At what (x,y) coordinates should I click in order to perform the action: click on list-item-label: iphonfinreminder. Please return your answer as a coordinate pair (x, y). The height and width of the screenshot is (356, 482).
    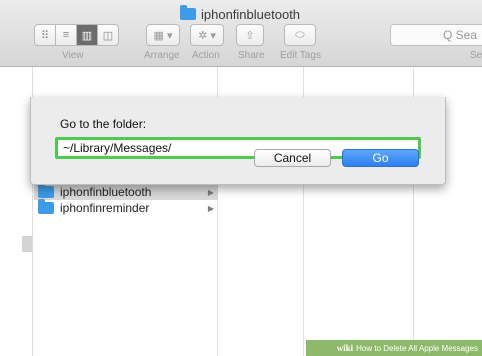
    Looking at the image, I should click on (105, 208).